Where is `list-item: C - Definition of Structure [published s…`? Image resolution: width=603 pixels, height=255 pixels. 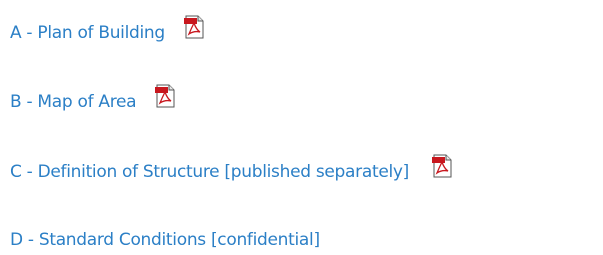 list-item: C - Definition of Structure [published s… is located at coordinates (231, 170).